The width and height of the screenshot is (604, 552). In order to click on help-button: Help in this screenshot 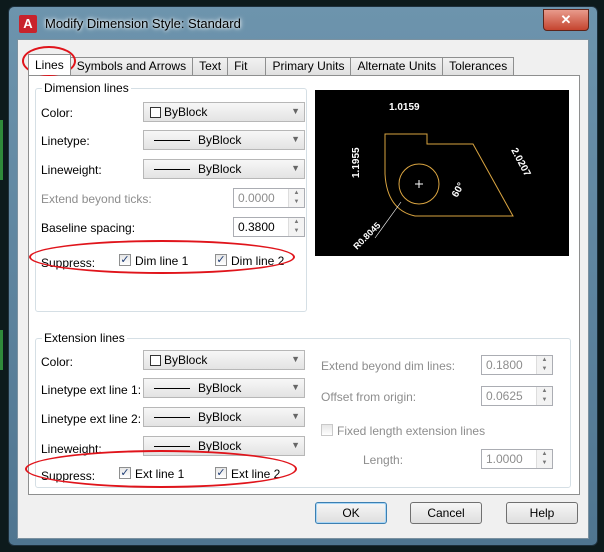, I will do `click(542, 513)`.